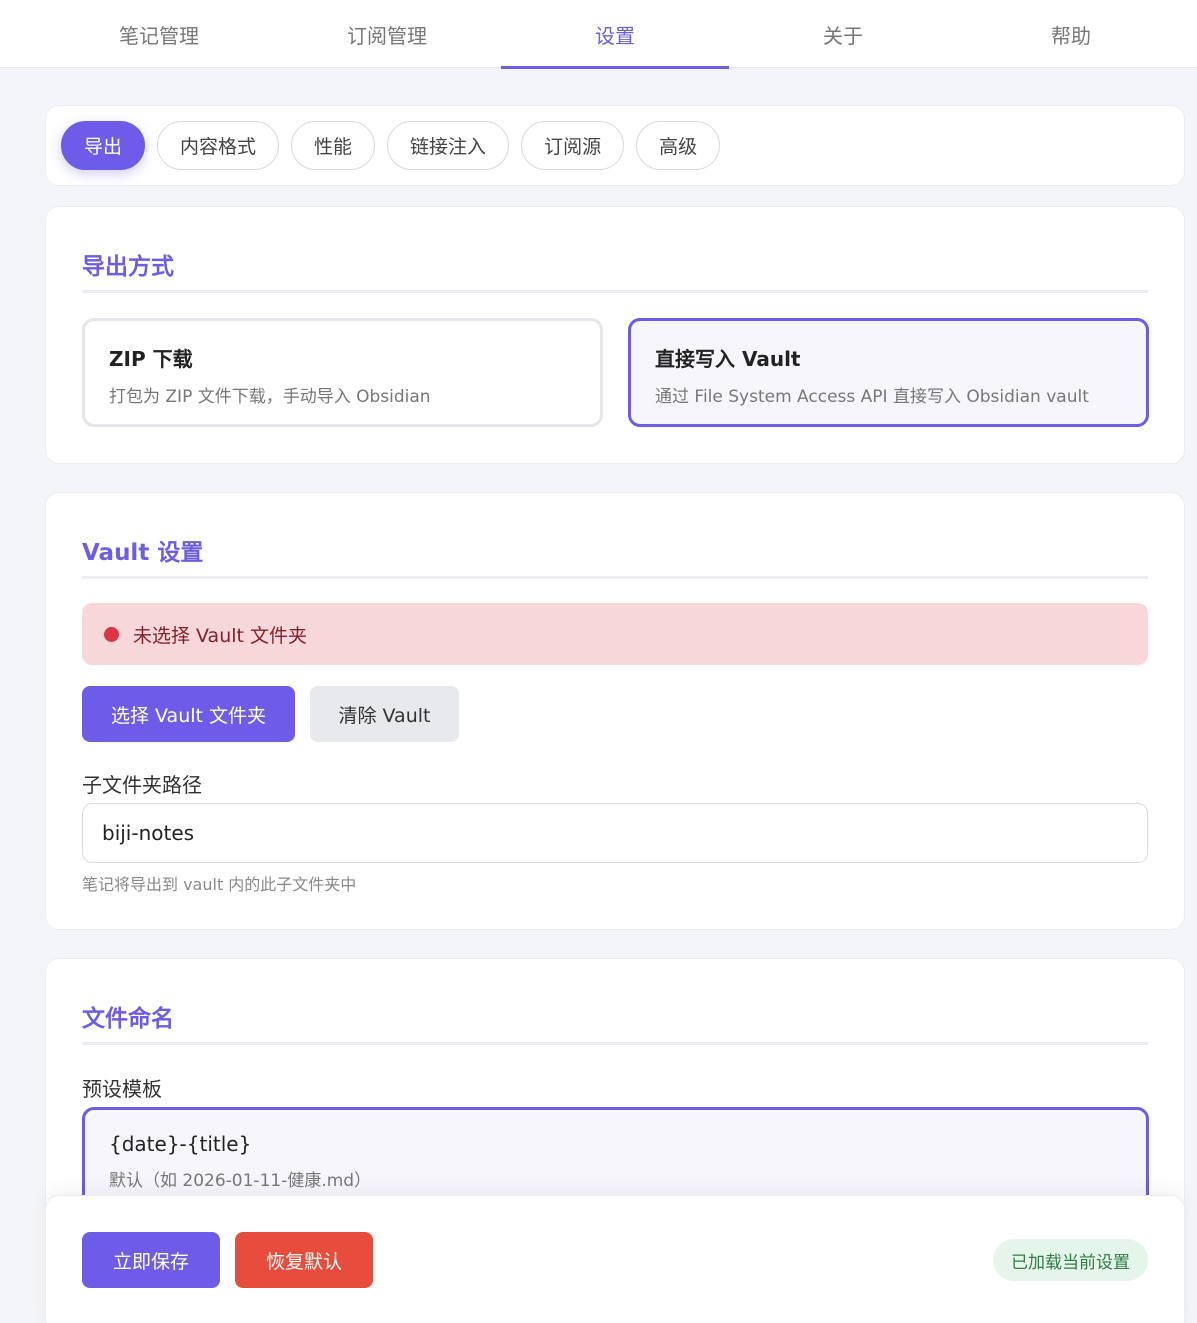 Image resolution: width=1197 pixels, height=1323 pixels. Describe the element at coordinates (615, 634) in the screenshot. I see `vault-alert: 未选择 Vault 文件夹` at that location.